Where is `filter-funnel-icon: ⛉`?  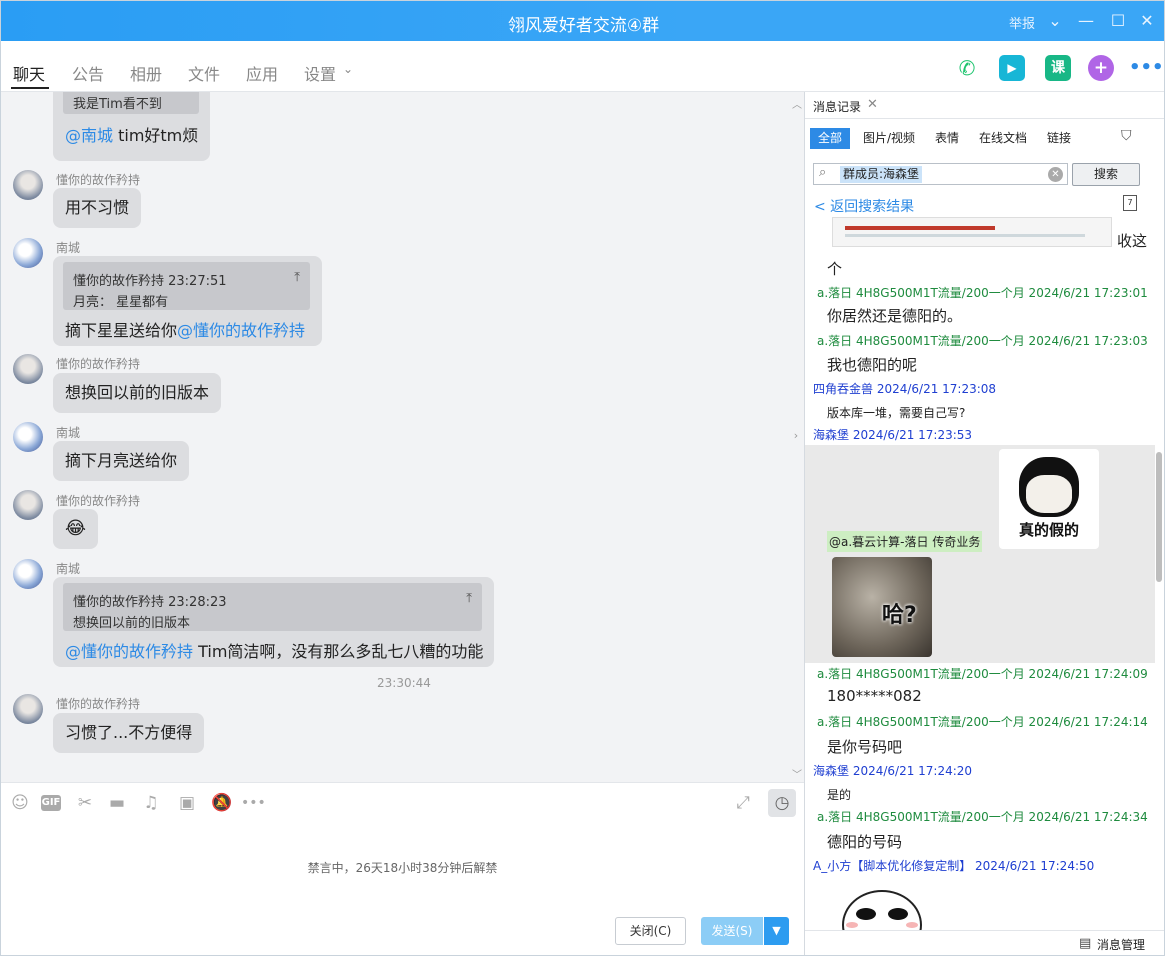
filter-funnel-icon: ⛉ is located at coordinates (1126, 136).